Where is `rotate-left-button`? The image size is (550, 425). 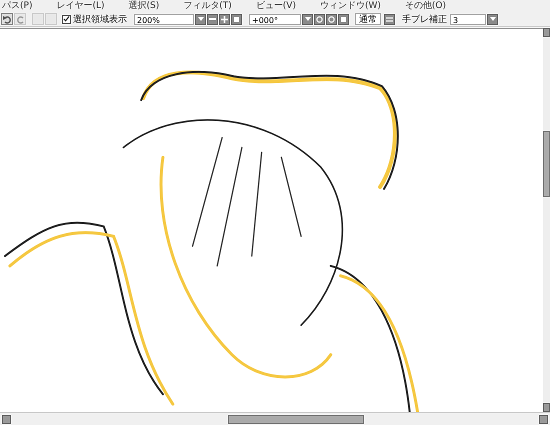 rotate-left-button is located at coordinates (319, 19).